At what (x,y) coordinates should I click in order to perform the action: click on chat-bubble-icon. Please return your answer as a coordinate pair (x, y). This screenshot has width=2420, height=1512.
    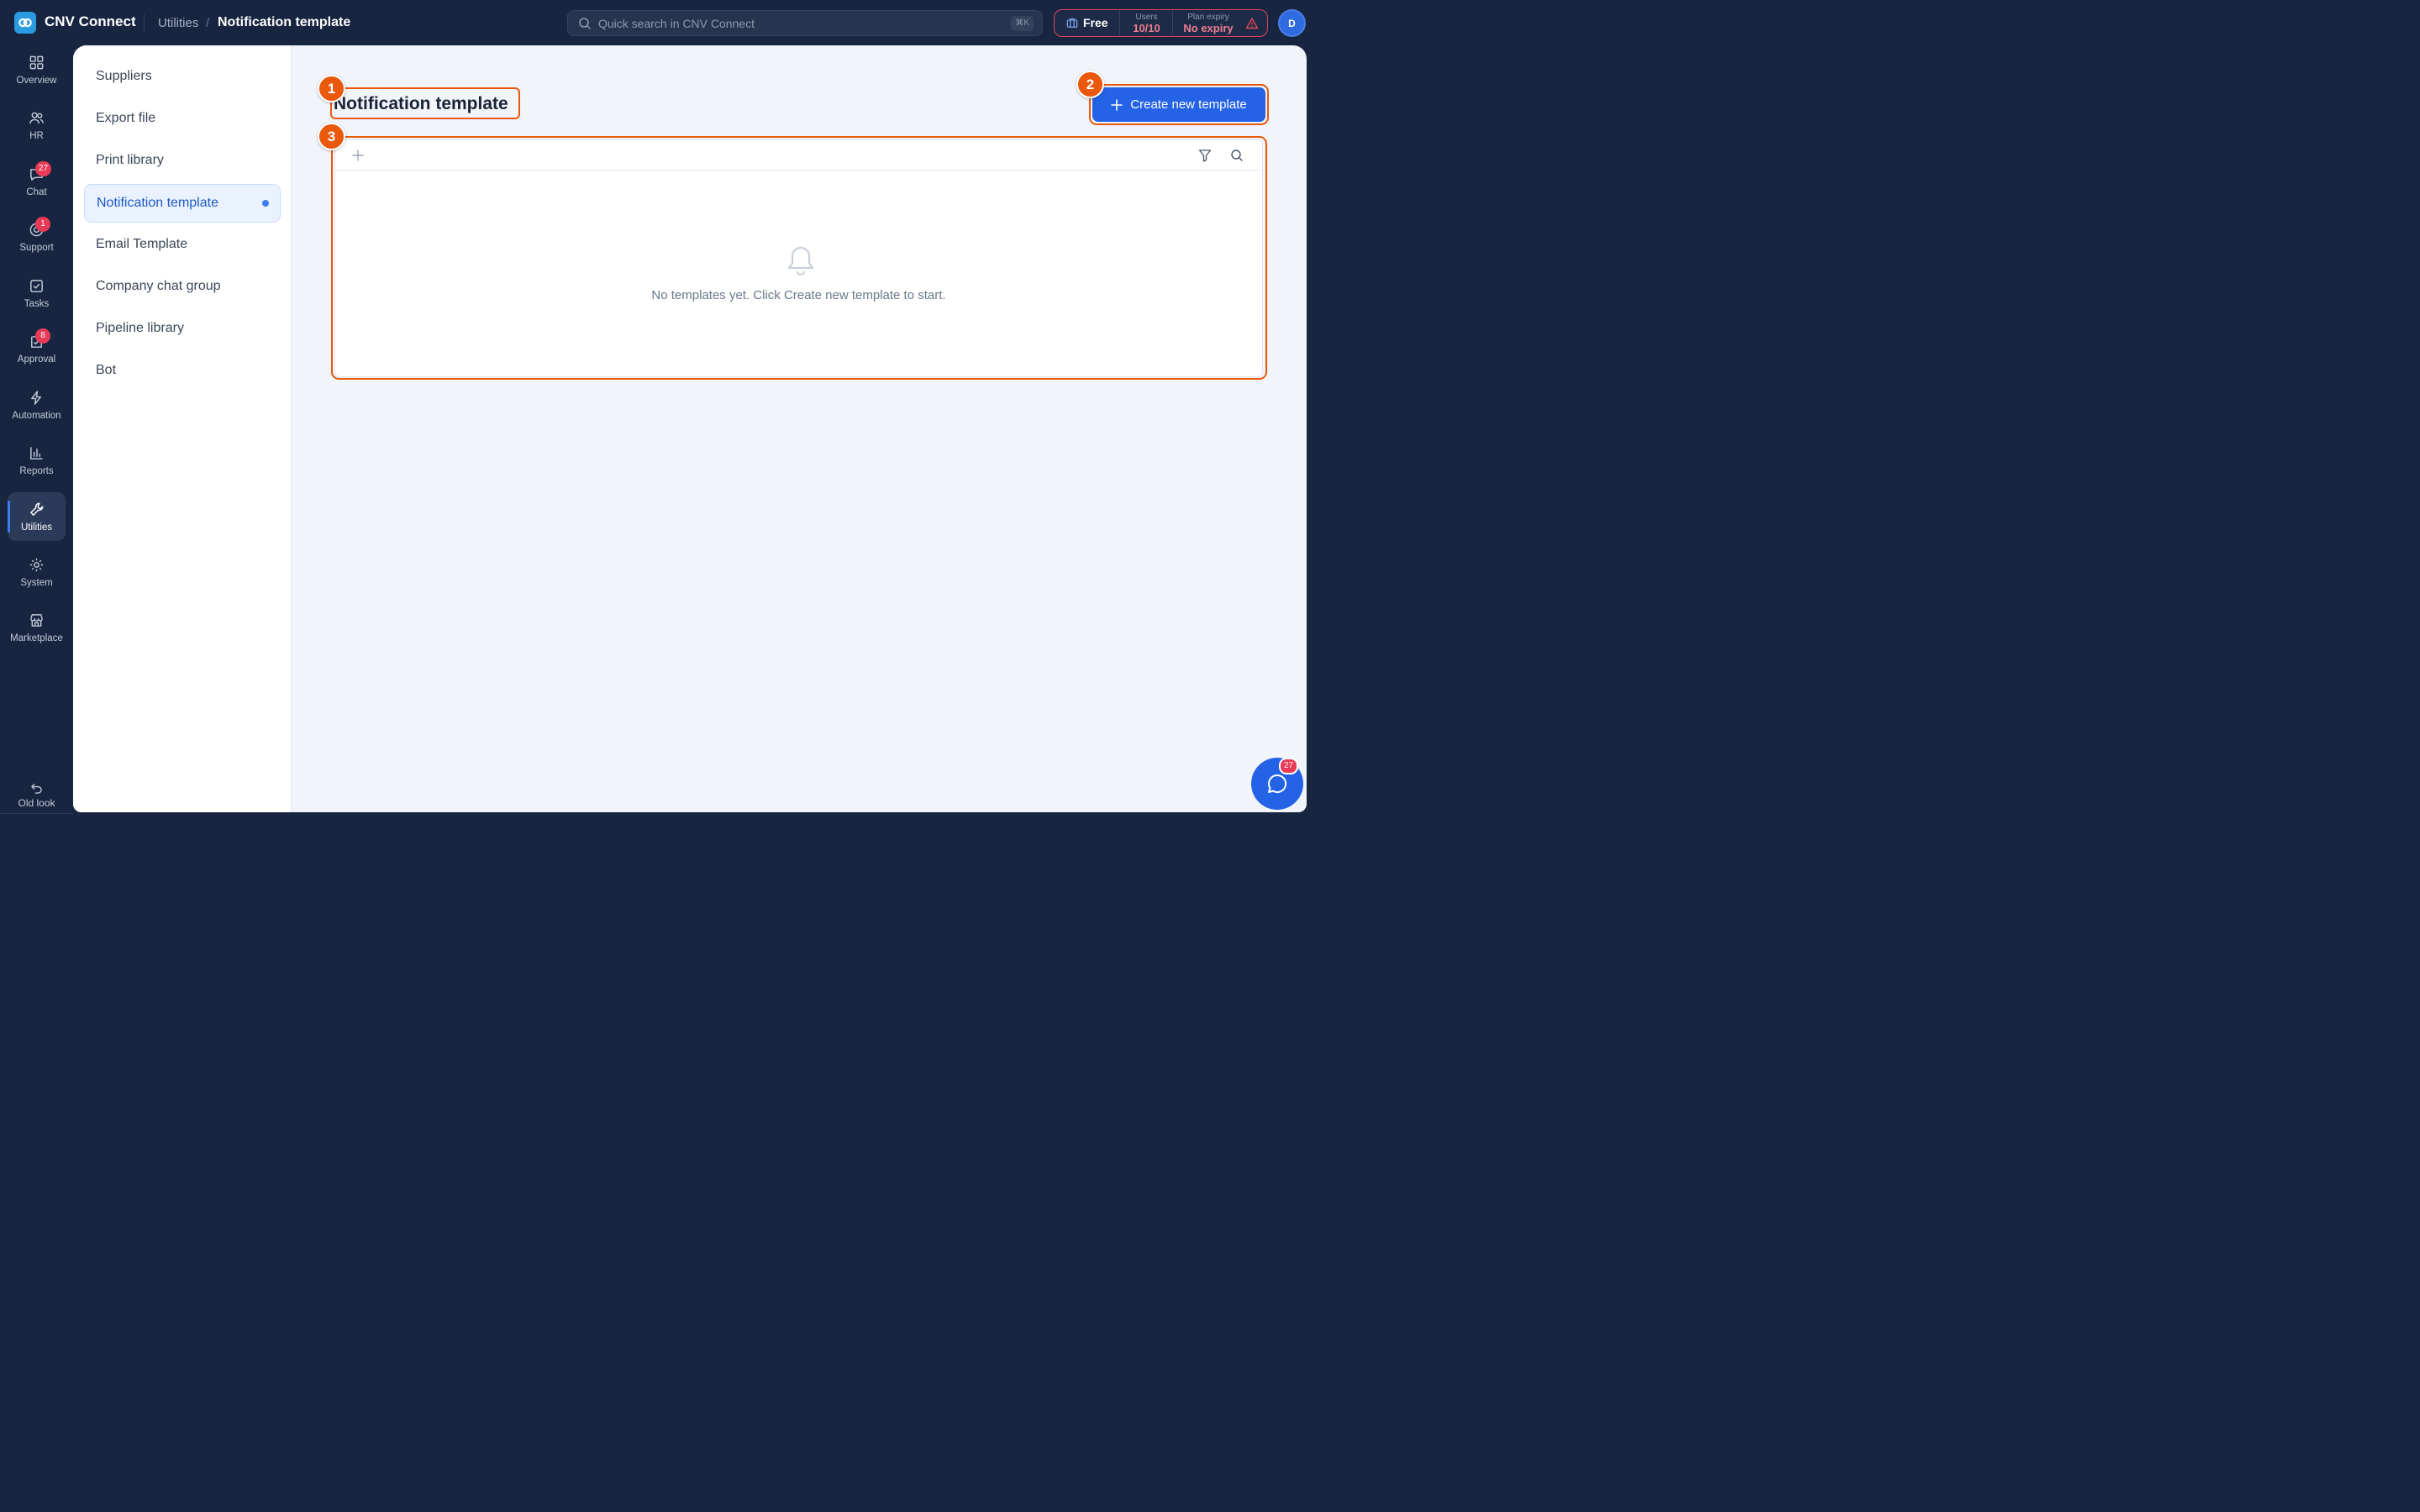
    Looking at the image, I should click on (1277, 783).